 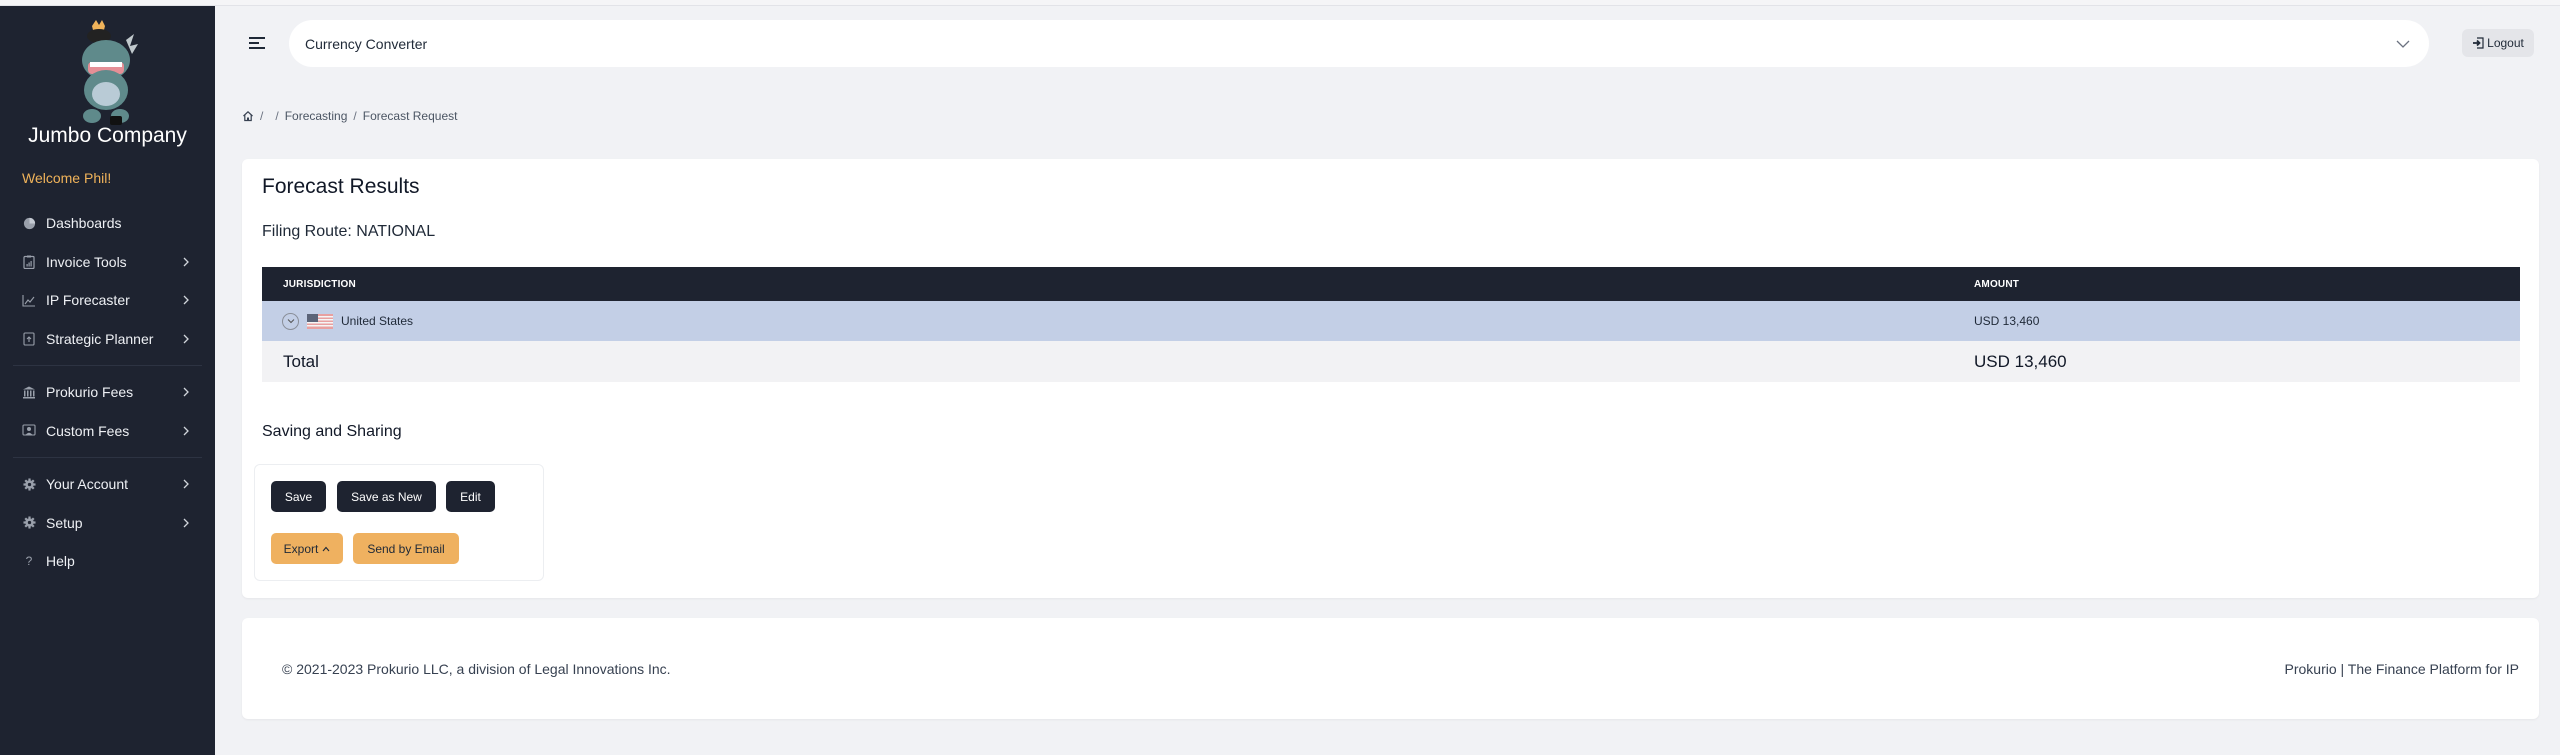 I want to click on sidebar-item-label: Help, so click(x=60, y=561).